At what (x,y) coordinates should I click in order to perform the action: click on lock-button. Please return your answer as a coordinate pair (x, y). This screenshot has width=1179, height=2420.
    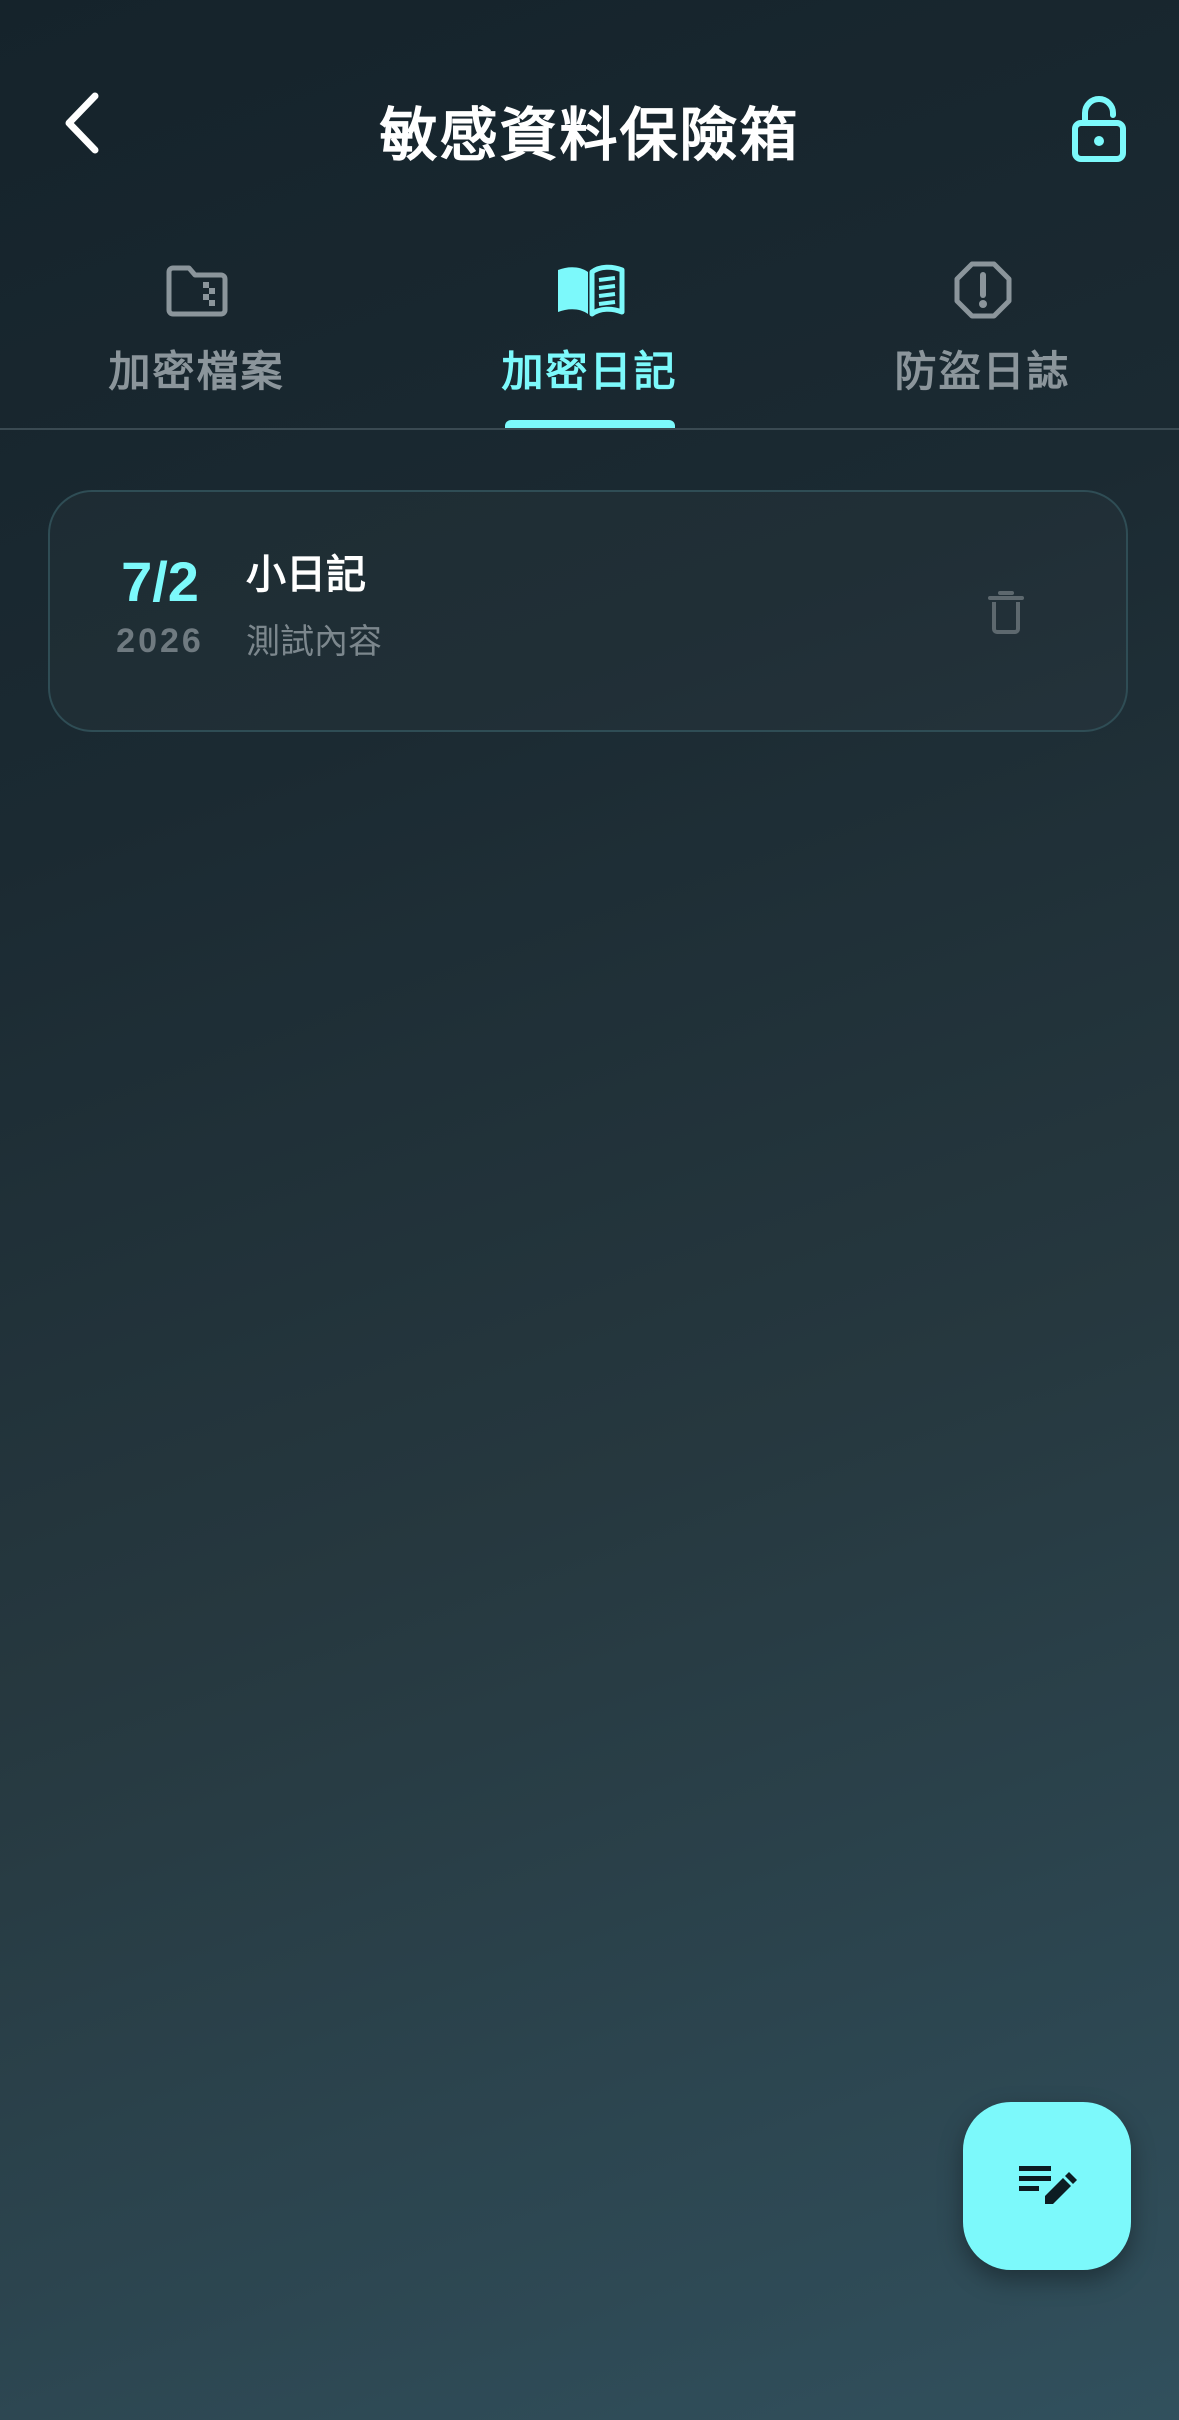
    Looking at the image, I should click on (1099, 128).